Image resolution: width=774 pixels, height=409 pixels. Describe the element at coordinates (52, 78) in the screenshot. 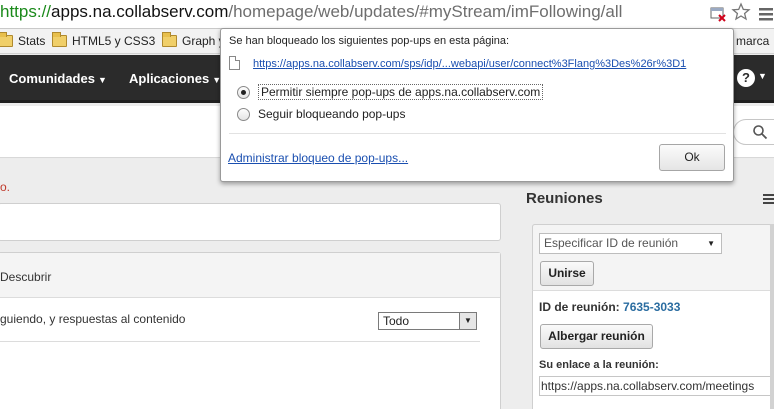

I see `nav-label: Comunidades` at that location.